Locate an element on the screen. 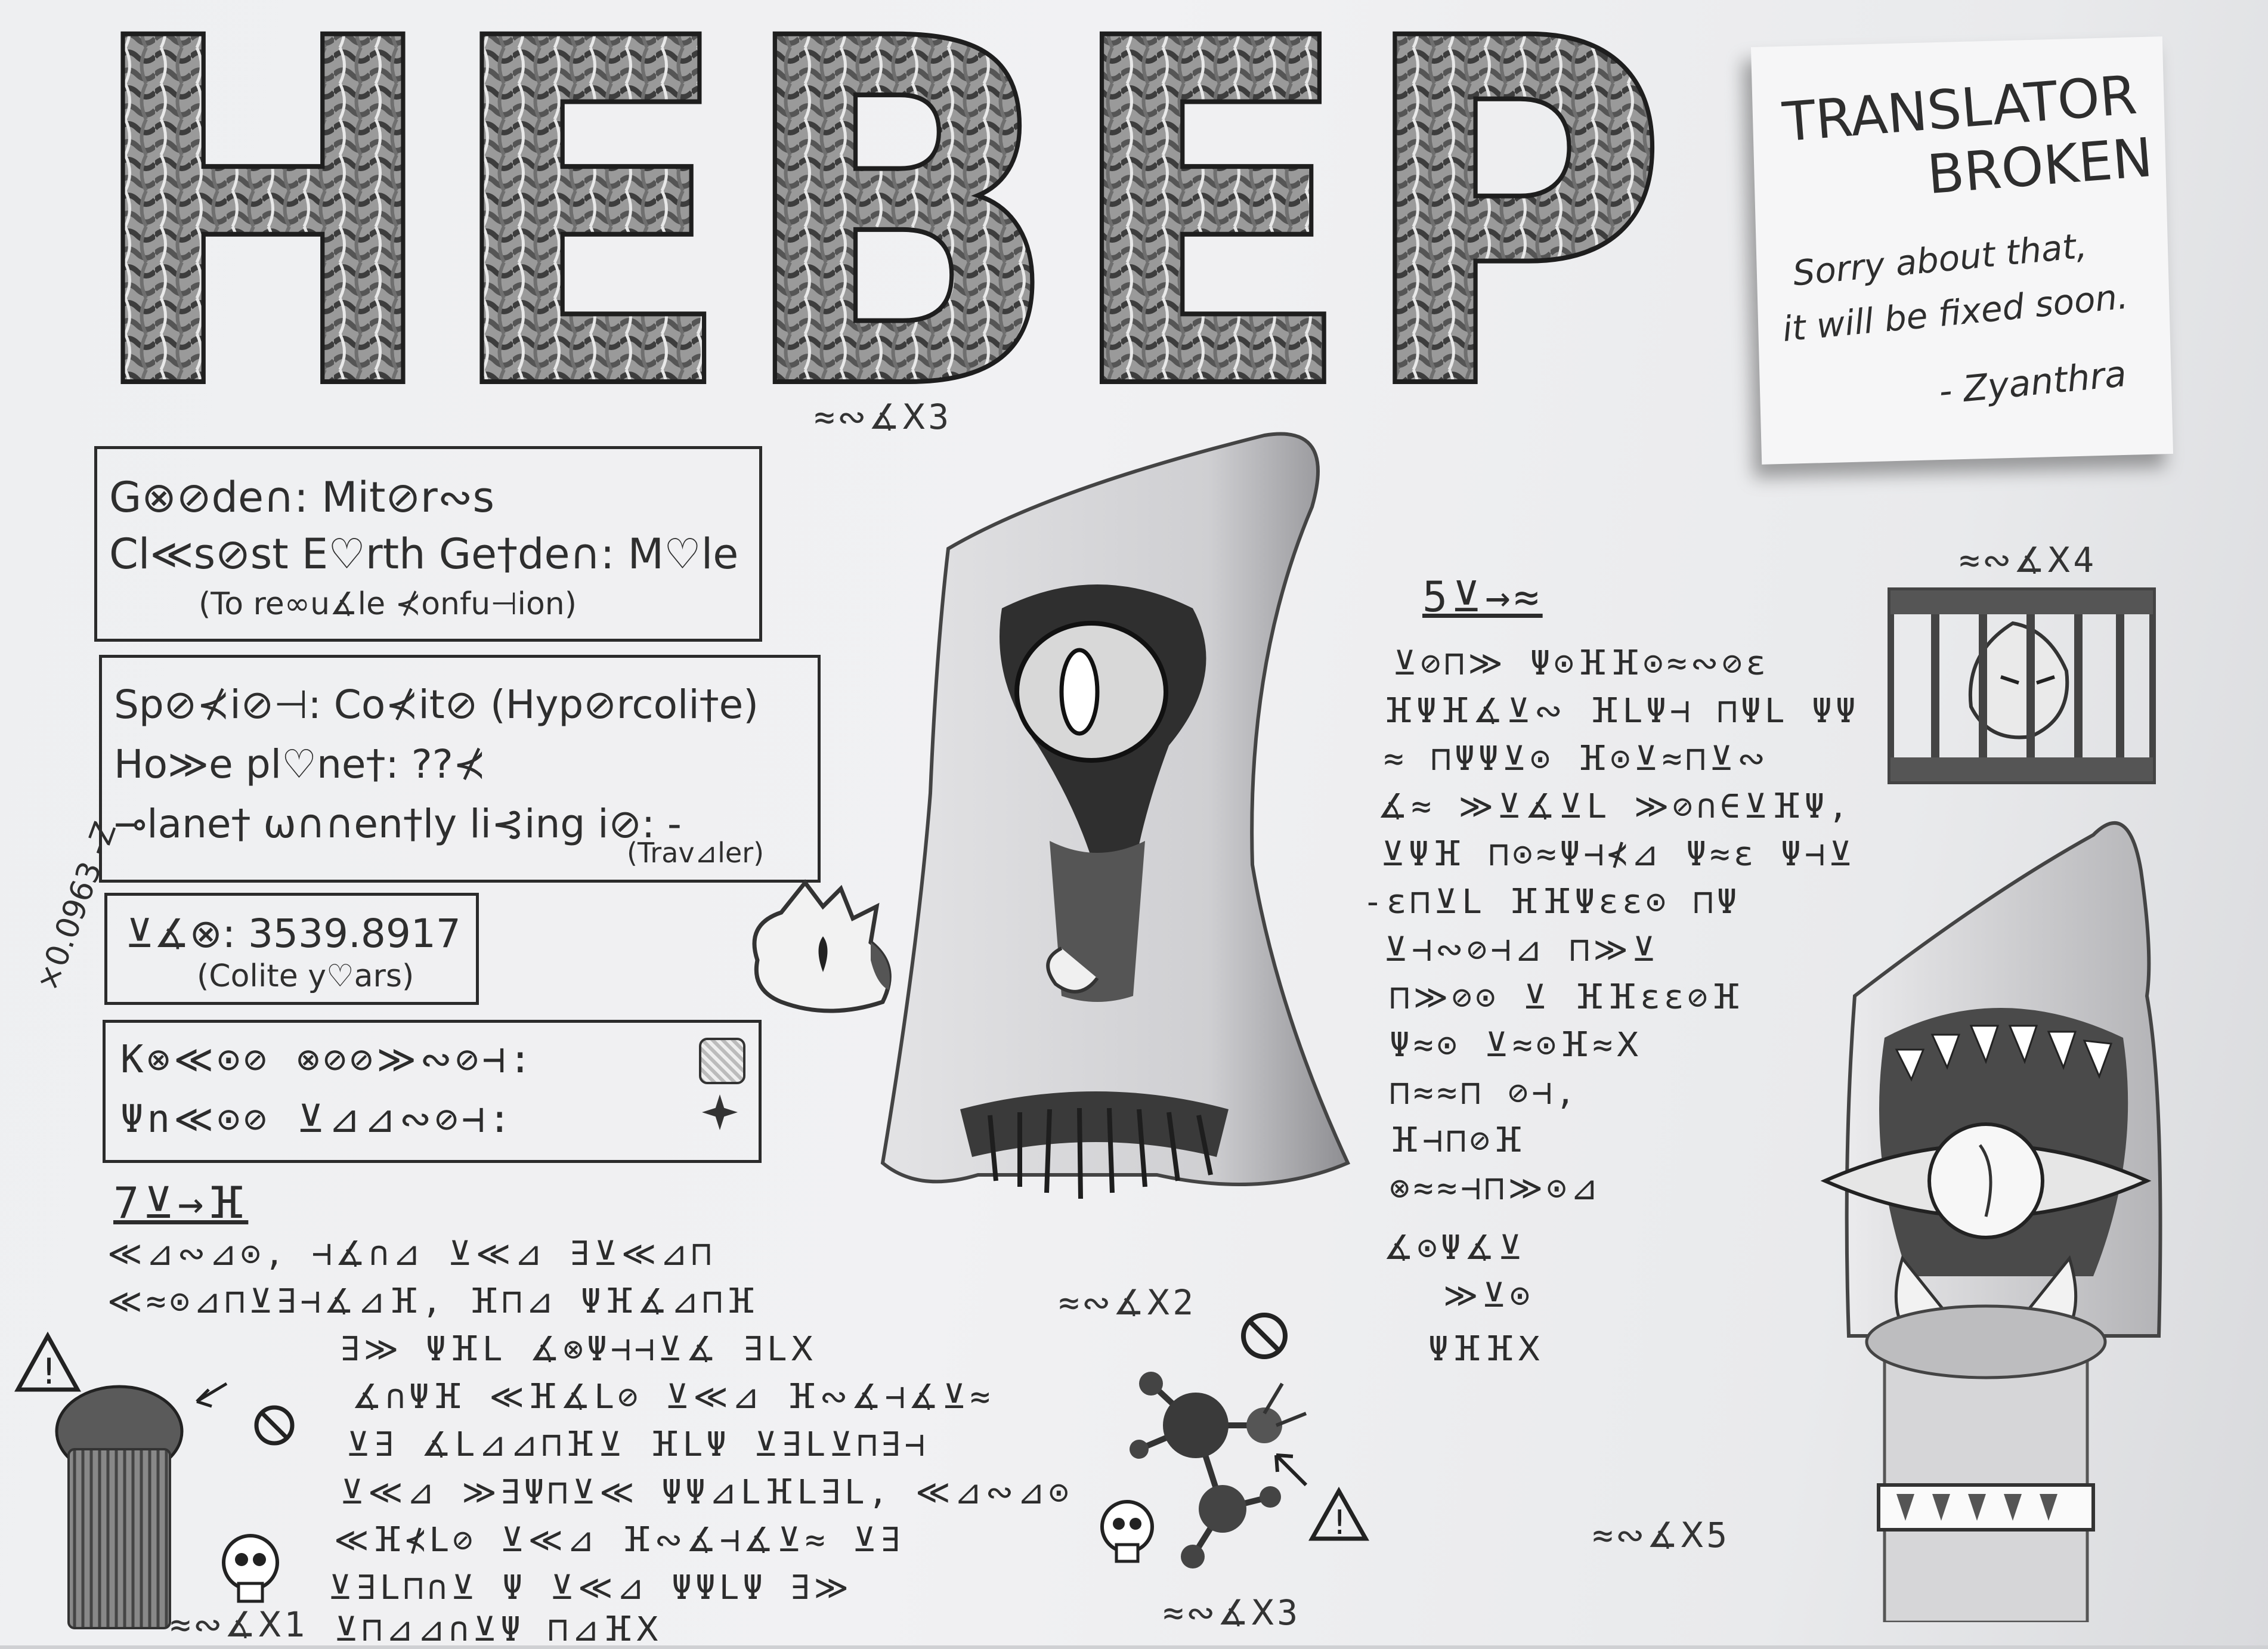  left-text-line-4: ∡∩Ψⴼ ≪ⴼ∡L⊘ ⊻≪⊿ ⴼ∾∡⊣∡⊻≈ is located at coordinates (673, 1397).